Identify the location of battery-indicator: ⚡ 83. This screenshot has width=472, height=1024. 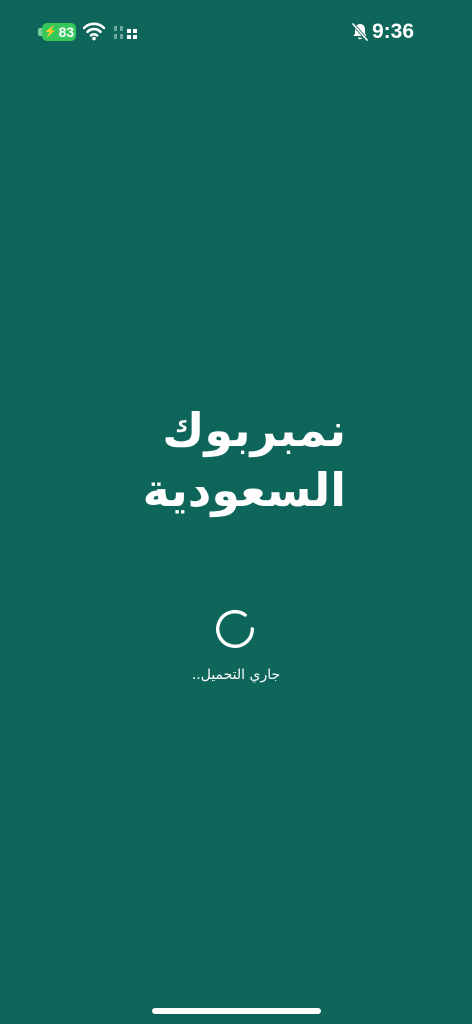
(59, 32).